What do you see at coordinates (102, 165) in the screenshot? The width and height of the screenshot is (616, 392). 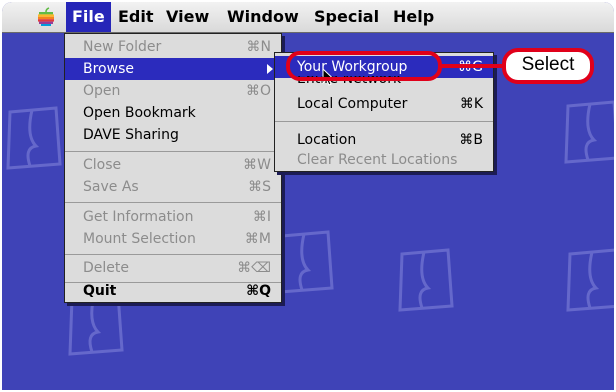 I see `menu-item-label: Close` at bounding box center [102, 165].